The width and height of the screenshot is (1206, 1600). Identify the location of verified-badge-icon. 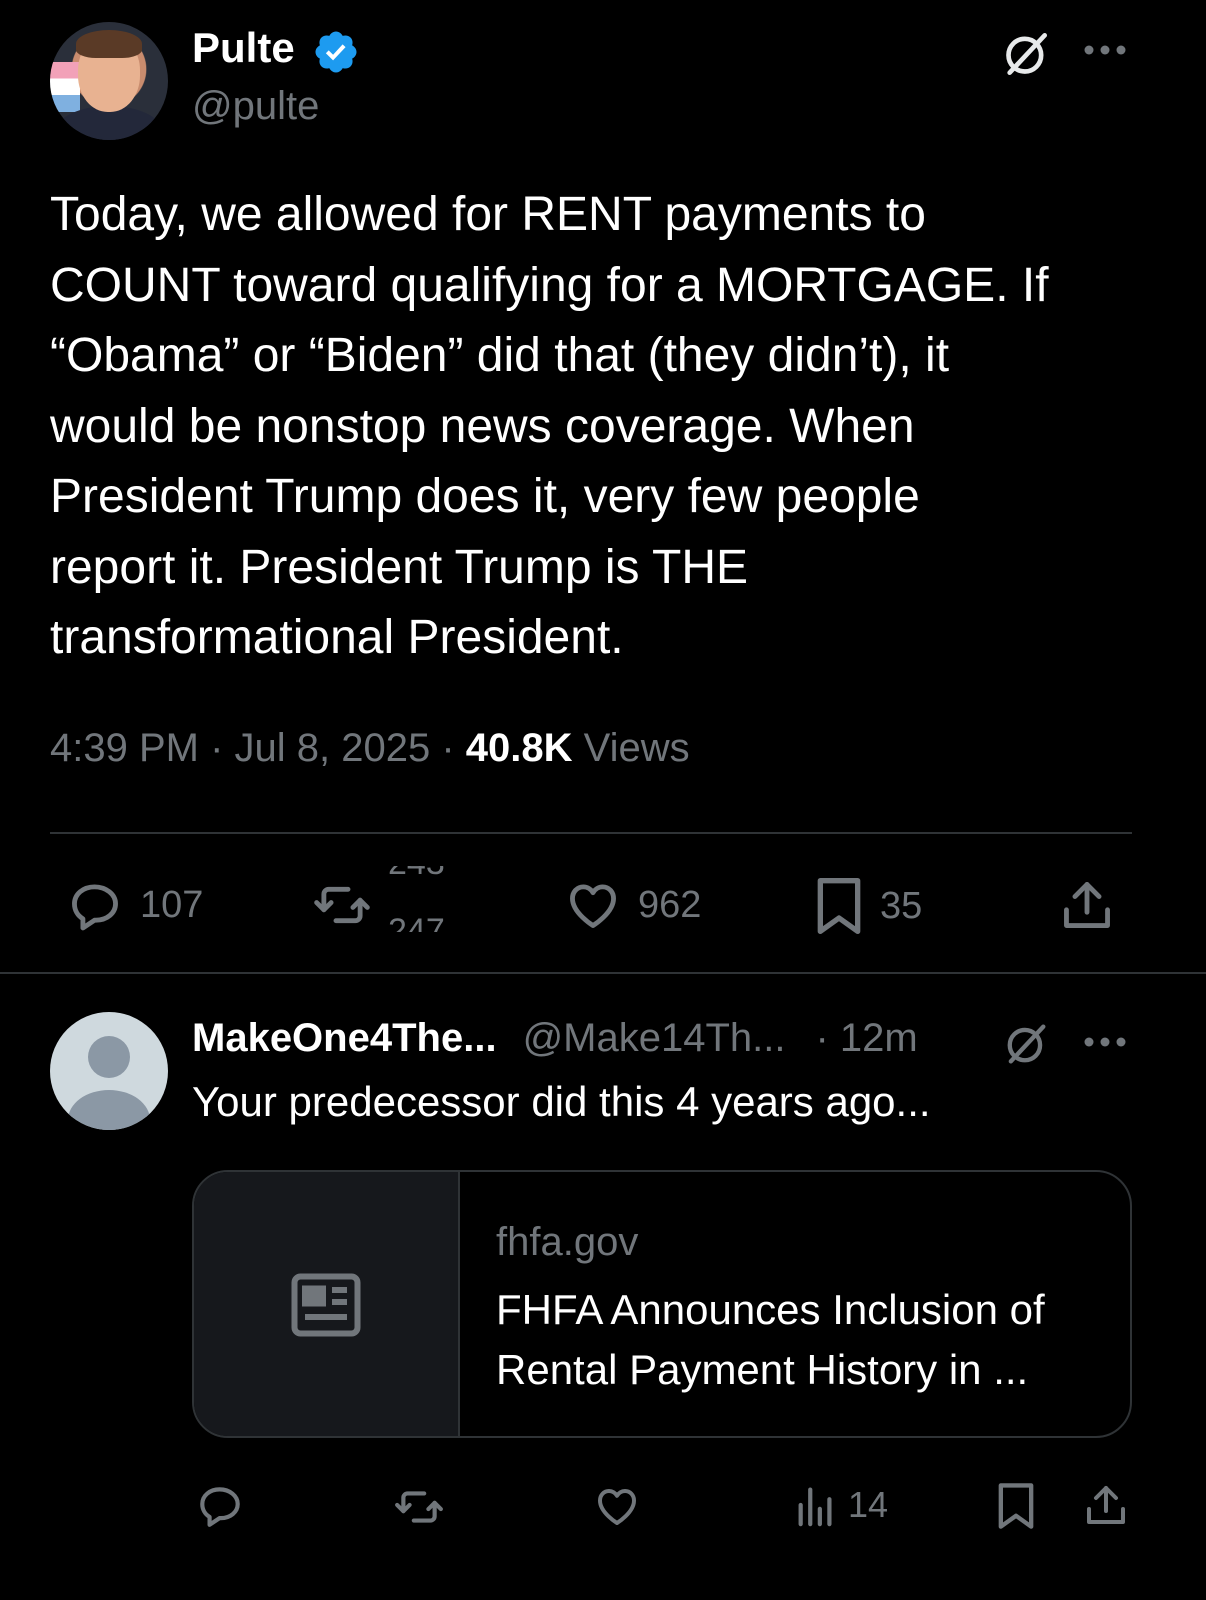
(336, 52).